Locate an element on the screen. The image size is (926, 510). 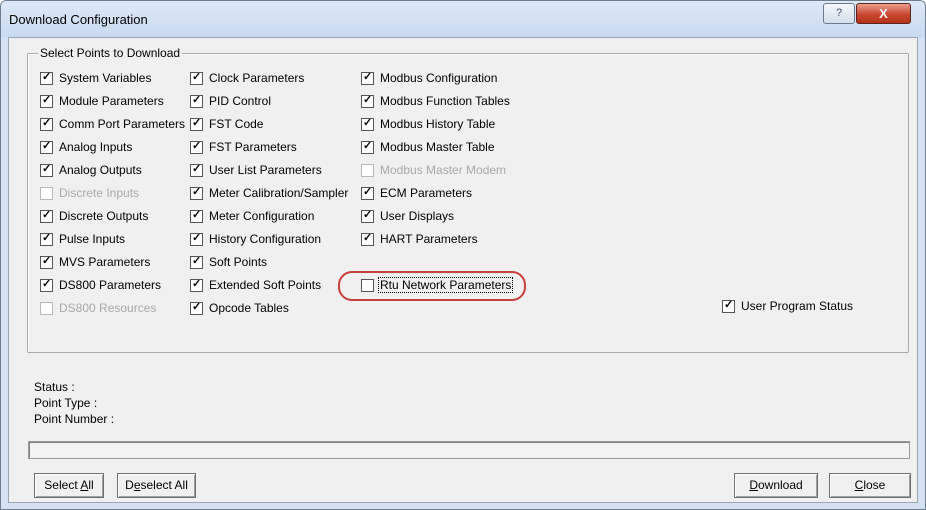
user-list-parameters-label: User List Parameters is located at coordinates (265, 170).